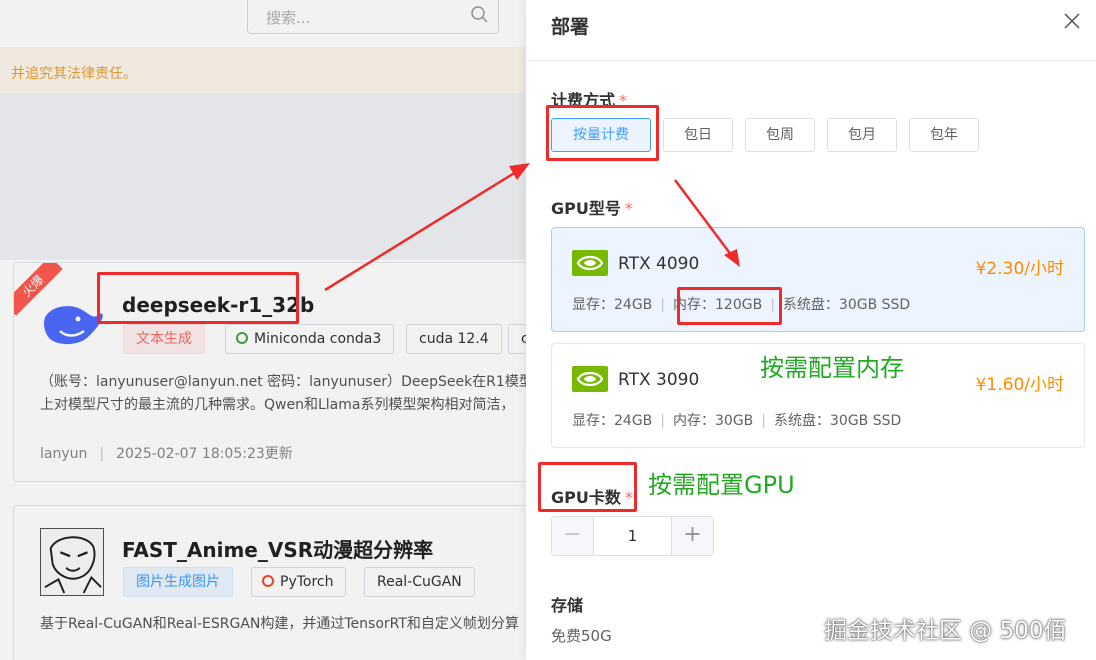 The width and height of the screenshot is (1096, 660). I want to click on gpu-name: RTX 3090, so click(659, 380).